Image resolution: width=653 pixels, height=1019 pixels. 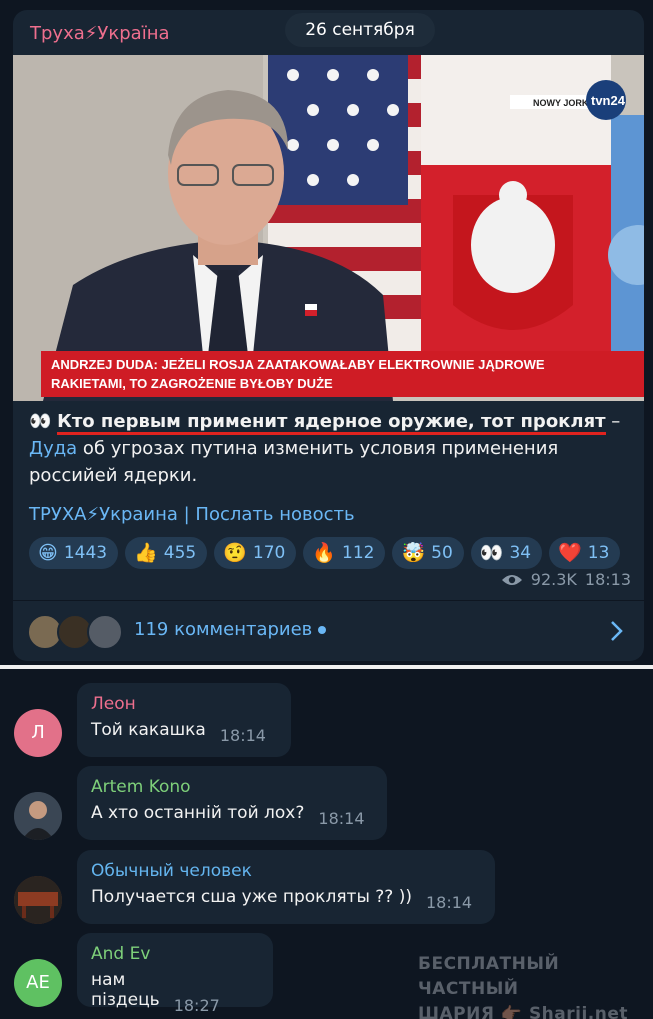 What do you see at coordinates (175, 974) in the screenshot?
I see `comment-bubble: And Ev нам піздець 18:27` at bounding box center [175, 974].